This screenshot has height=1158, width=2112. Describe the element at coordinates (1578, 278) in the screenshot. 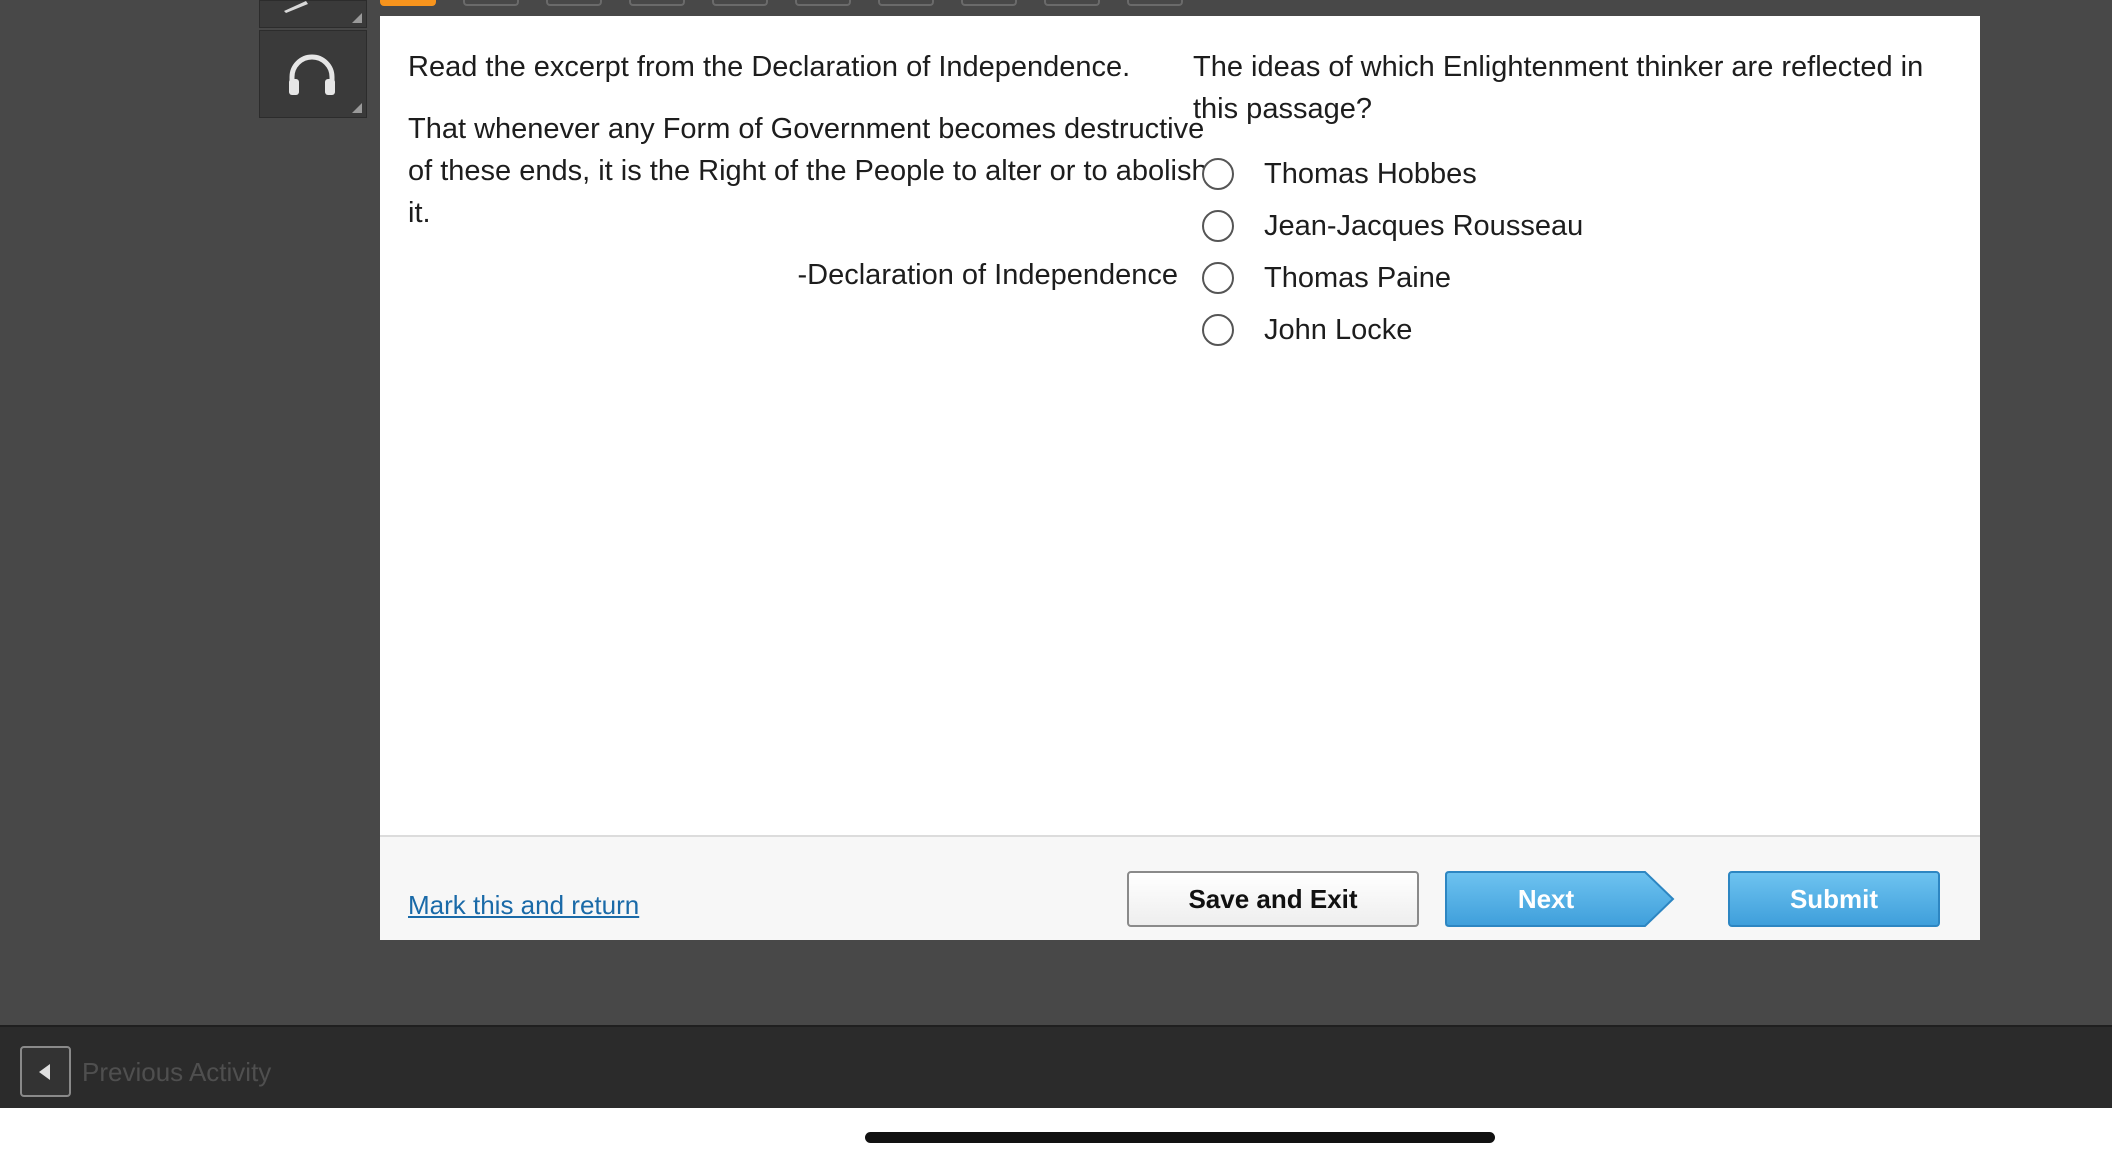

I see `answer-option: Thomas Paine` at that location.